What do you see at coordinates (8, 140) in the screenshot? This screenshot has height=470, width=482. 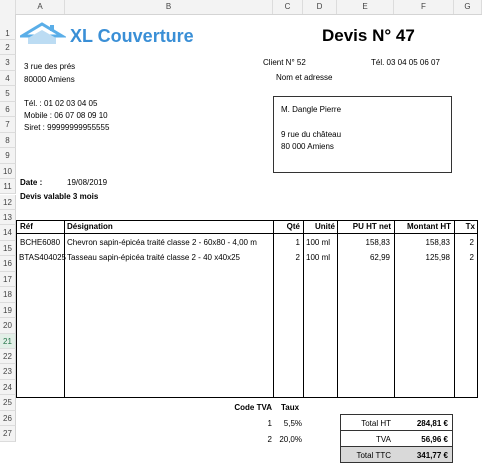 I see `row-header-8: 8` at bounding box center [8, 140].